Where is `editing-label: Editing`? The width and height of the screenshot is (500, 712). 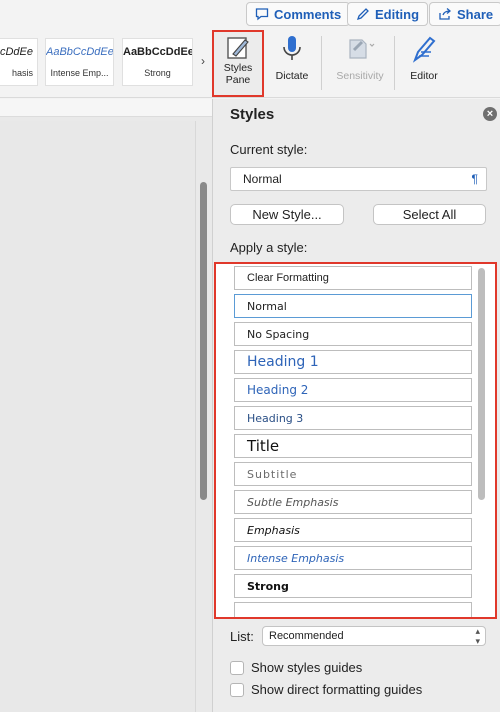
editing-label: Editing is located at coordinates (397, 14).